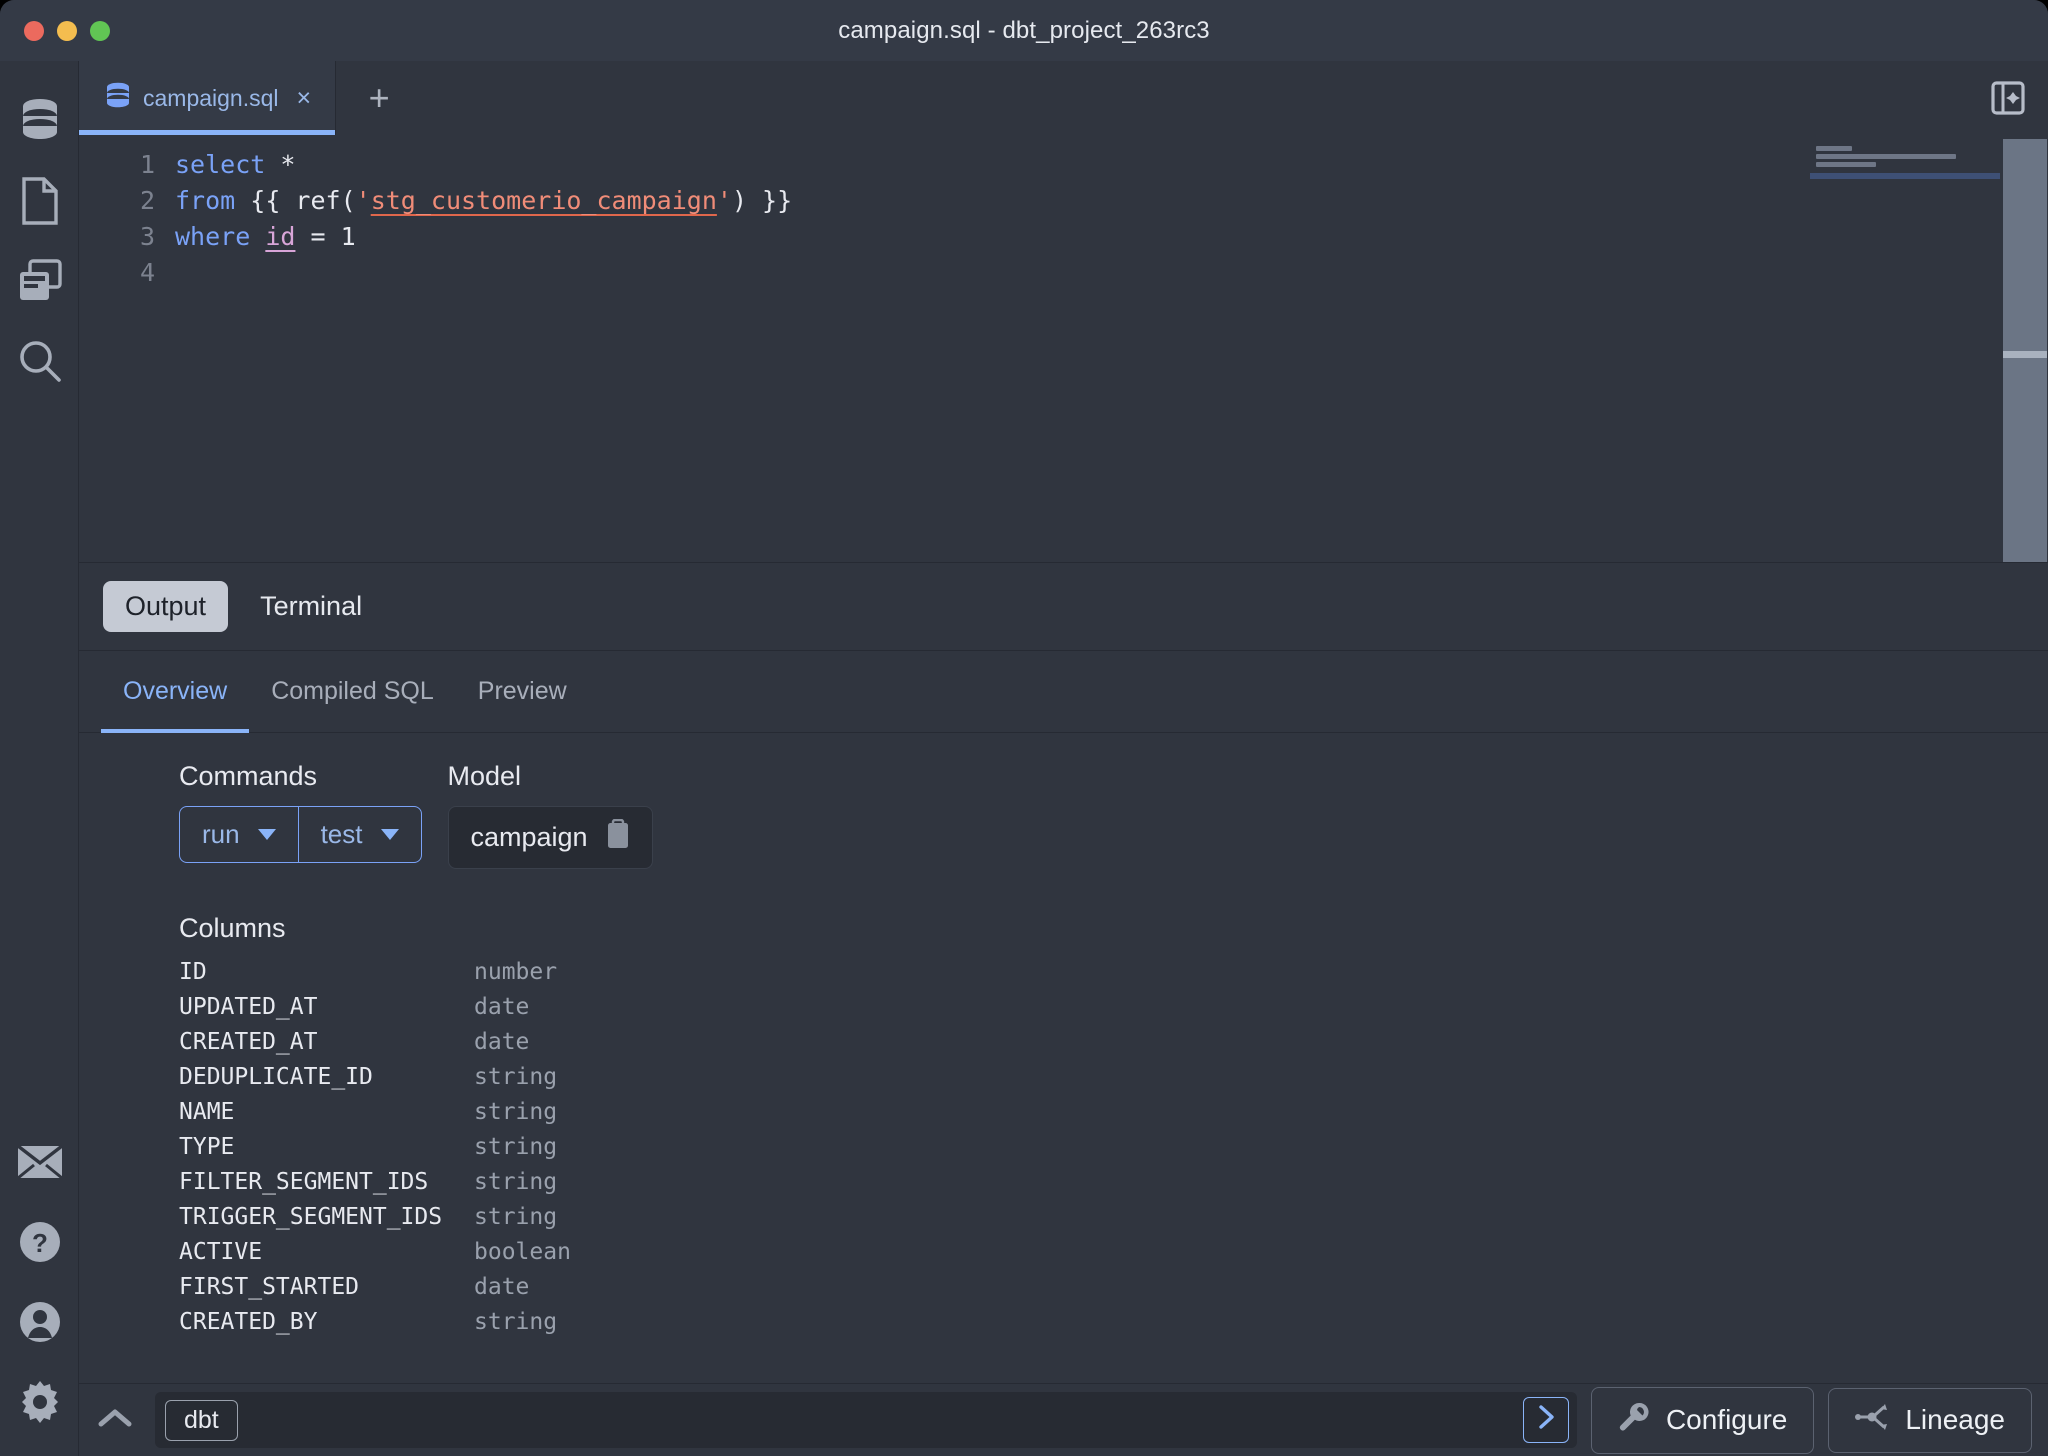  I want to click on scrollbar-thumb, so click(2025, 350).